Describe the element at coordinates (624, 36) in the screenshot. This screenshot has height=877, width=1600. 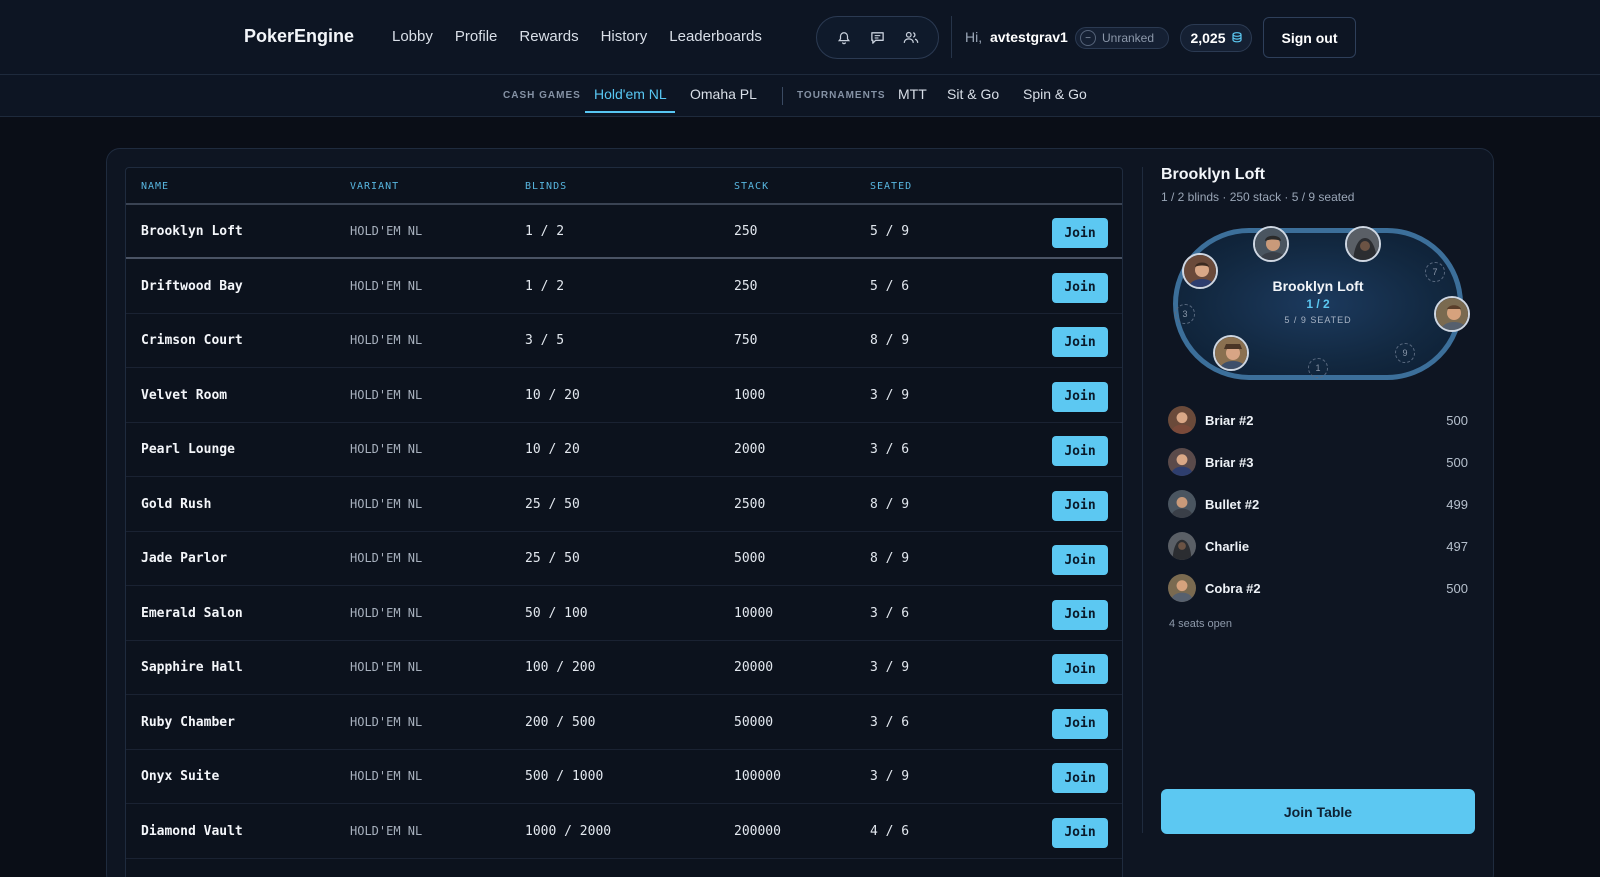
I see `nav-history: History` at that location.